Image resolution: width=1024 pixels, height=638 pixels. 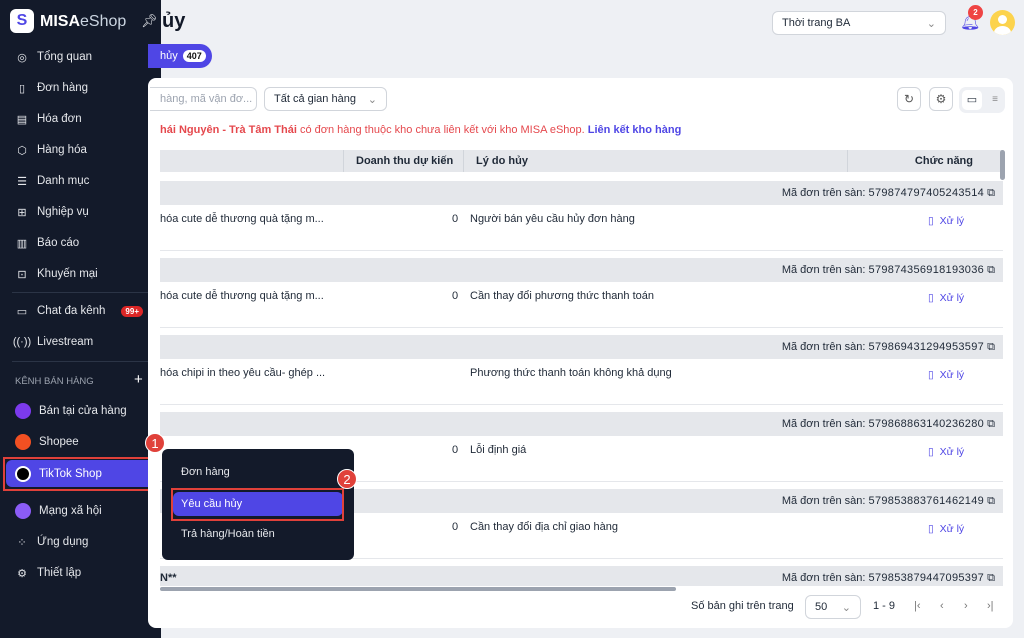 I want to click on col-reason: Lý do hủy, so click(x=655, y=161).